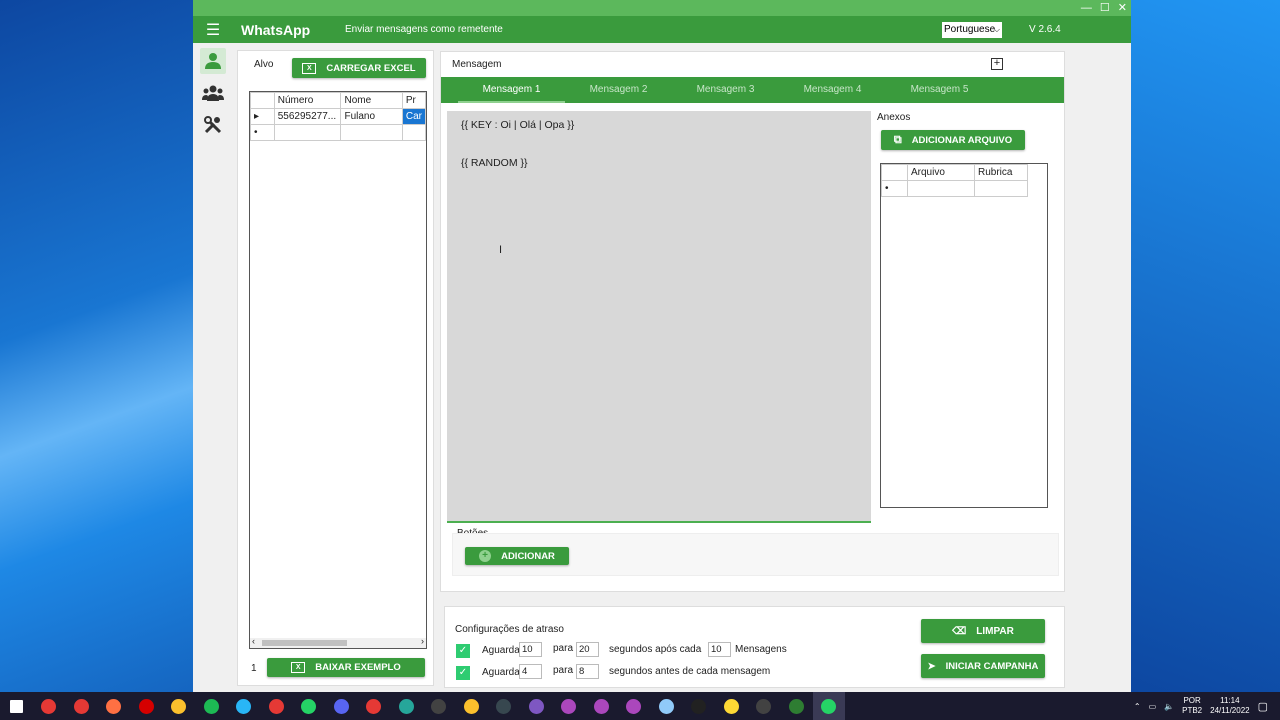  Describe the element at coordinates (213, 93) in the screenshot. I see `sidebar-groups-button` at that location.